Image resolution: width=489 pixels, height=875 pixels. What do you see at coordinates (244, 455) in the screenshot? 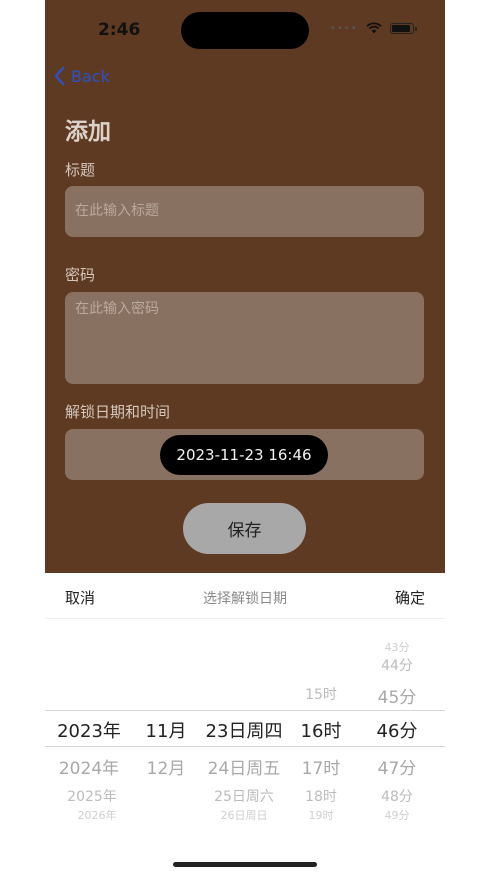
I see `unlock-date-button: 2023-11-23 16:46` at bounding box center [244, 455].